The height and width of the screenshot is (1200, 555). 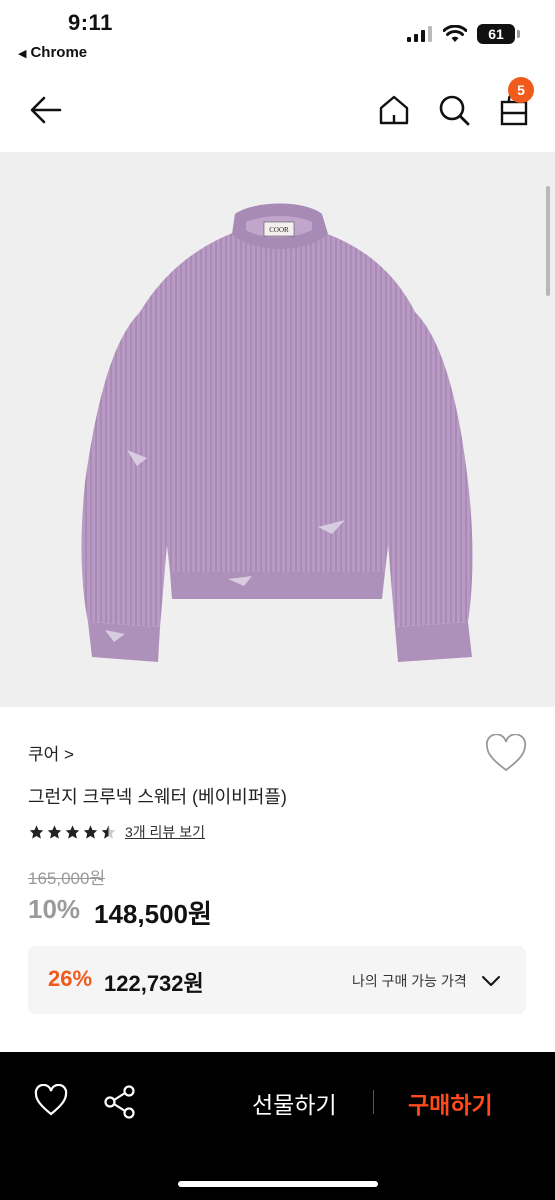 I want to click on status-icons: 61, so click(x=463, y=34).